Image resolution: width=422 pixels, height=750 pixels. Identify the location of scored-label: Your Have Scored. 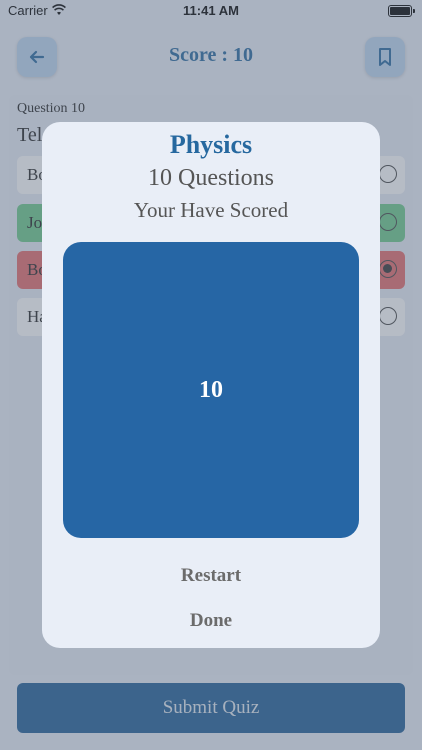
(211, 210).